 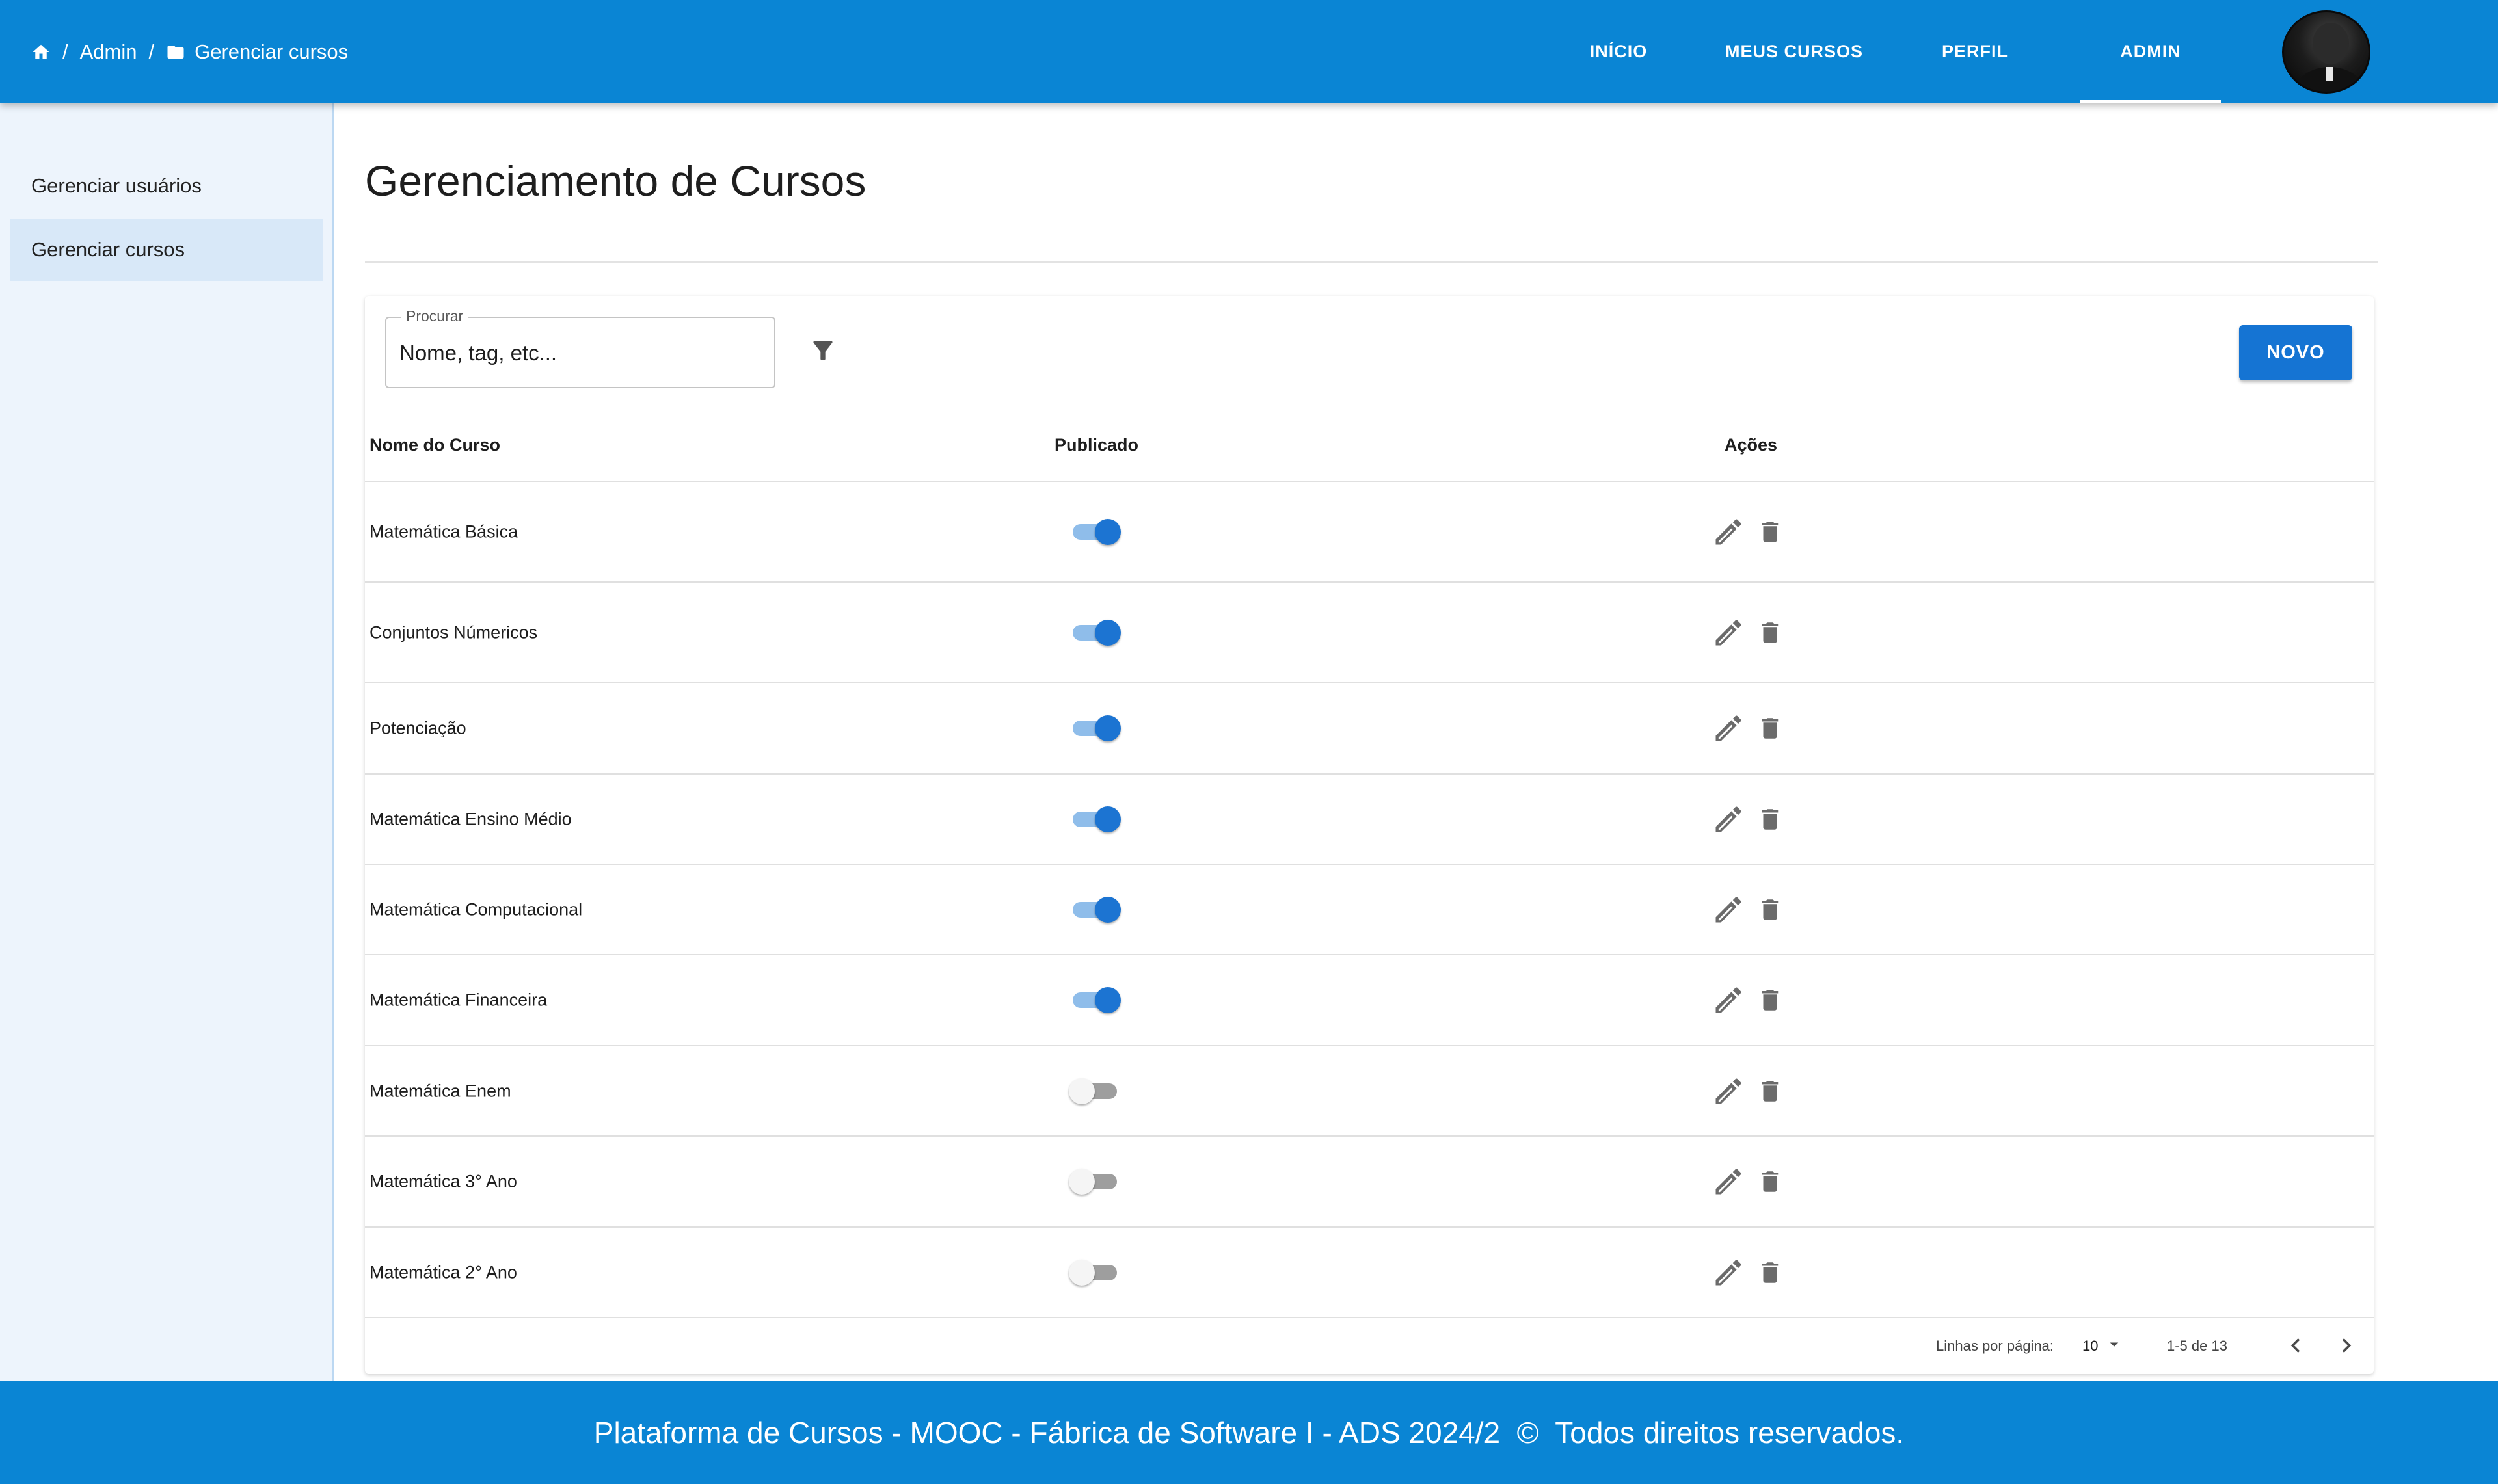 I want to click on course-name: Matemática 2° Ano, so click(x=443, y=1272).